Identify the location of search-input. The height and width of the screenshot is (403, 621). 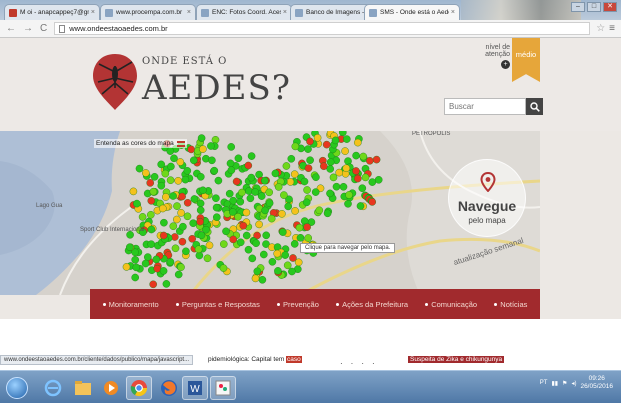
(485, 106).